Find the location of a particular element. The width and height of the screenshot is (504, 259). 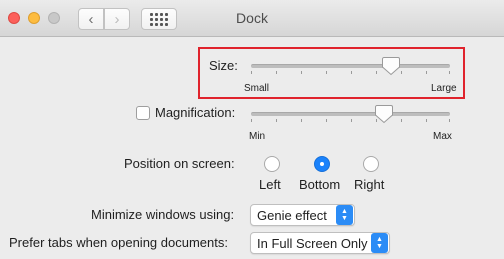

magnification-max-label: Max is located at coordinates (442, 136).